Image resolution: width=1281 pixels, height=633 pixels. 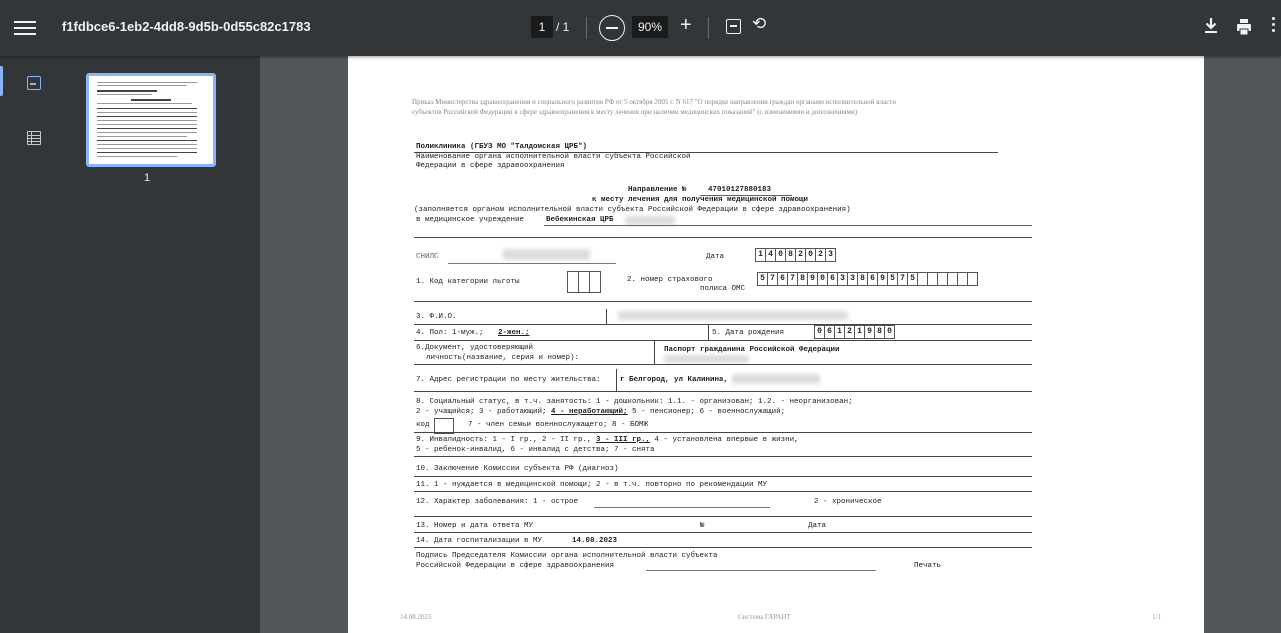 What do you see at coordinates (748, 333) in the screenshot?
I see `birth-date-label: 5. Дата рождения` at bounding box center [748, 333].